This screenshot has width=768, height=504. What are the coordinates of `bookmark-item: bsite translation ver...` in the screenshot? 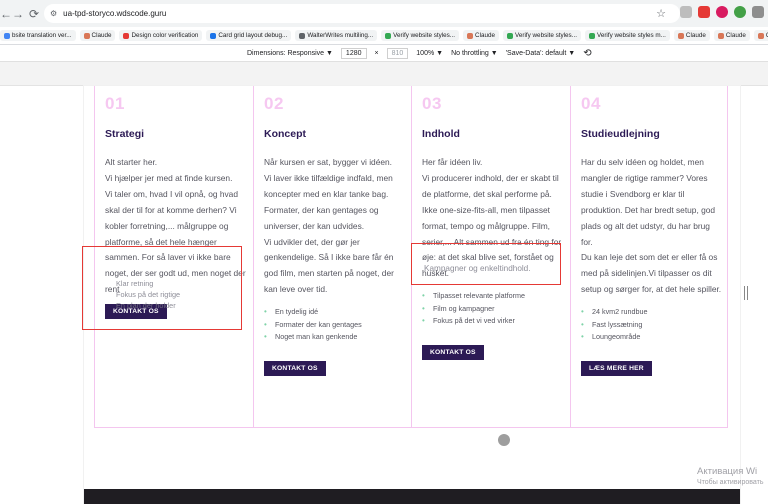 It's located at (38, 35).